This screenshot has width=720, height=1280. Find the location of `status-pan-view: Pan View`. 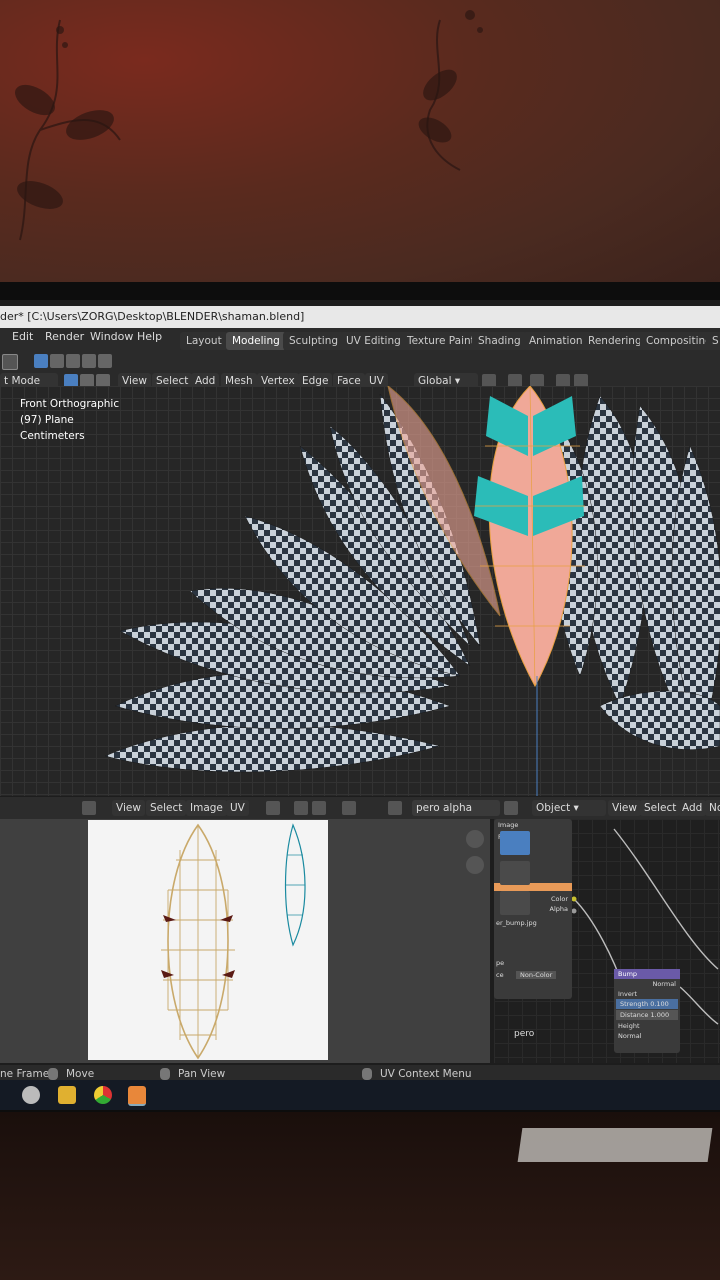

status-pan-view: Pan View is located at coordinates (202, 1074).